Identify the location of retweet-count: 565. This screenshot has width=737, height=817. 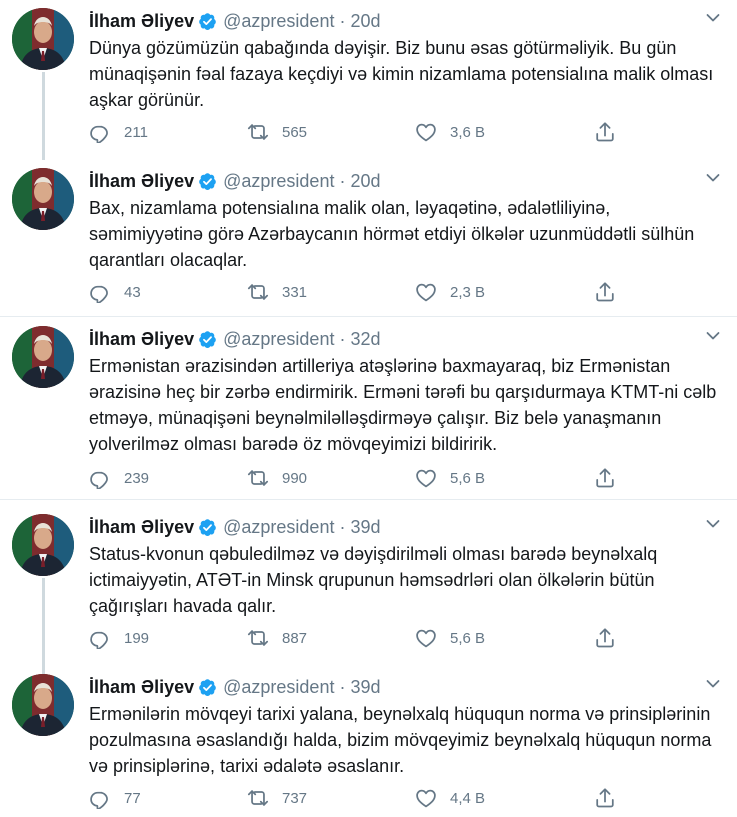
(295, 132).